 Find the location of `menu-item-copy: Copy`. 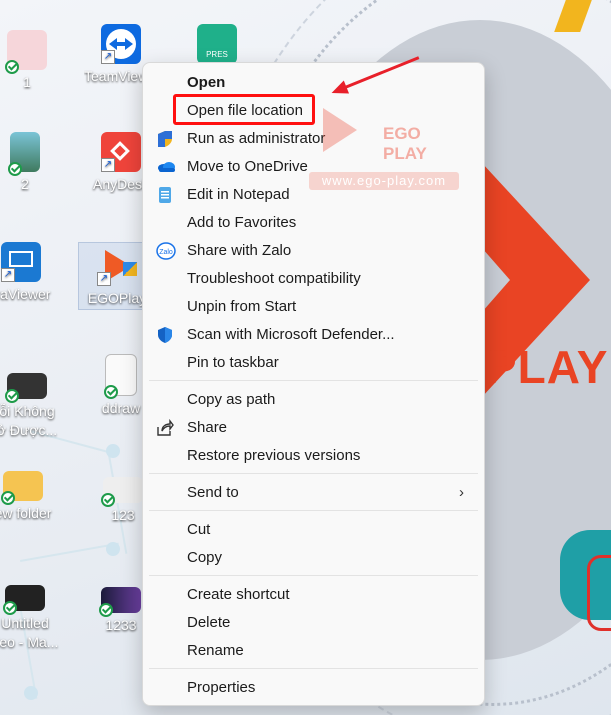

menu-item-copy: Copy is located at coordinates (313, 558).